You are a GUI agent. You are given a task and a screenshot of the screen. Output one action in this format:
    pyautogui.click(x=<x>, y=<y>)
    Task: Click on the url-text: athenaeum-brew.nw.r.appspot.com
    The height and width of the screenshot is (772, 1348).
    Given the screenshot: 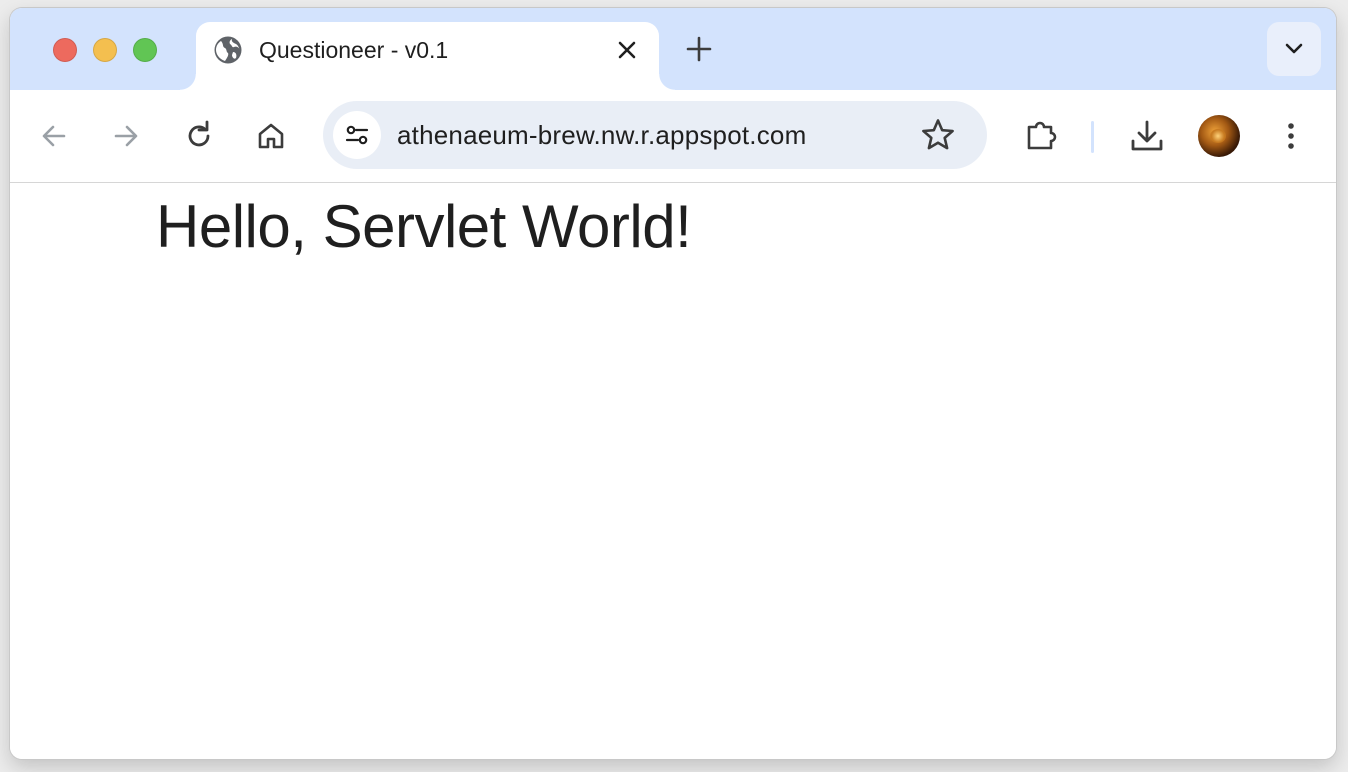 What is the action you would take?
    pyautogui.click(x=602, y=135)
    